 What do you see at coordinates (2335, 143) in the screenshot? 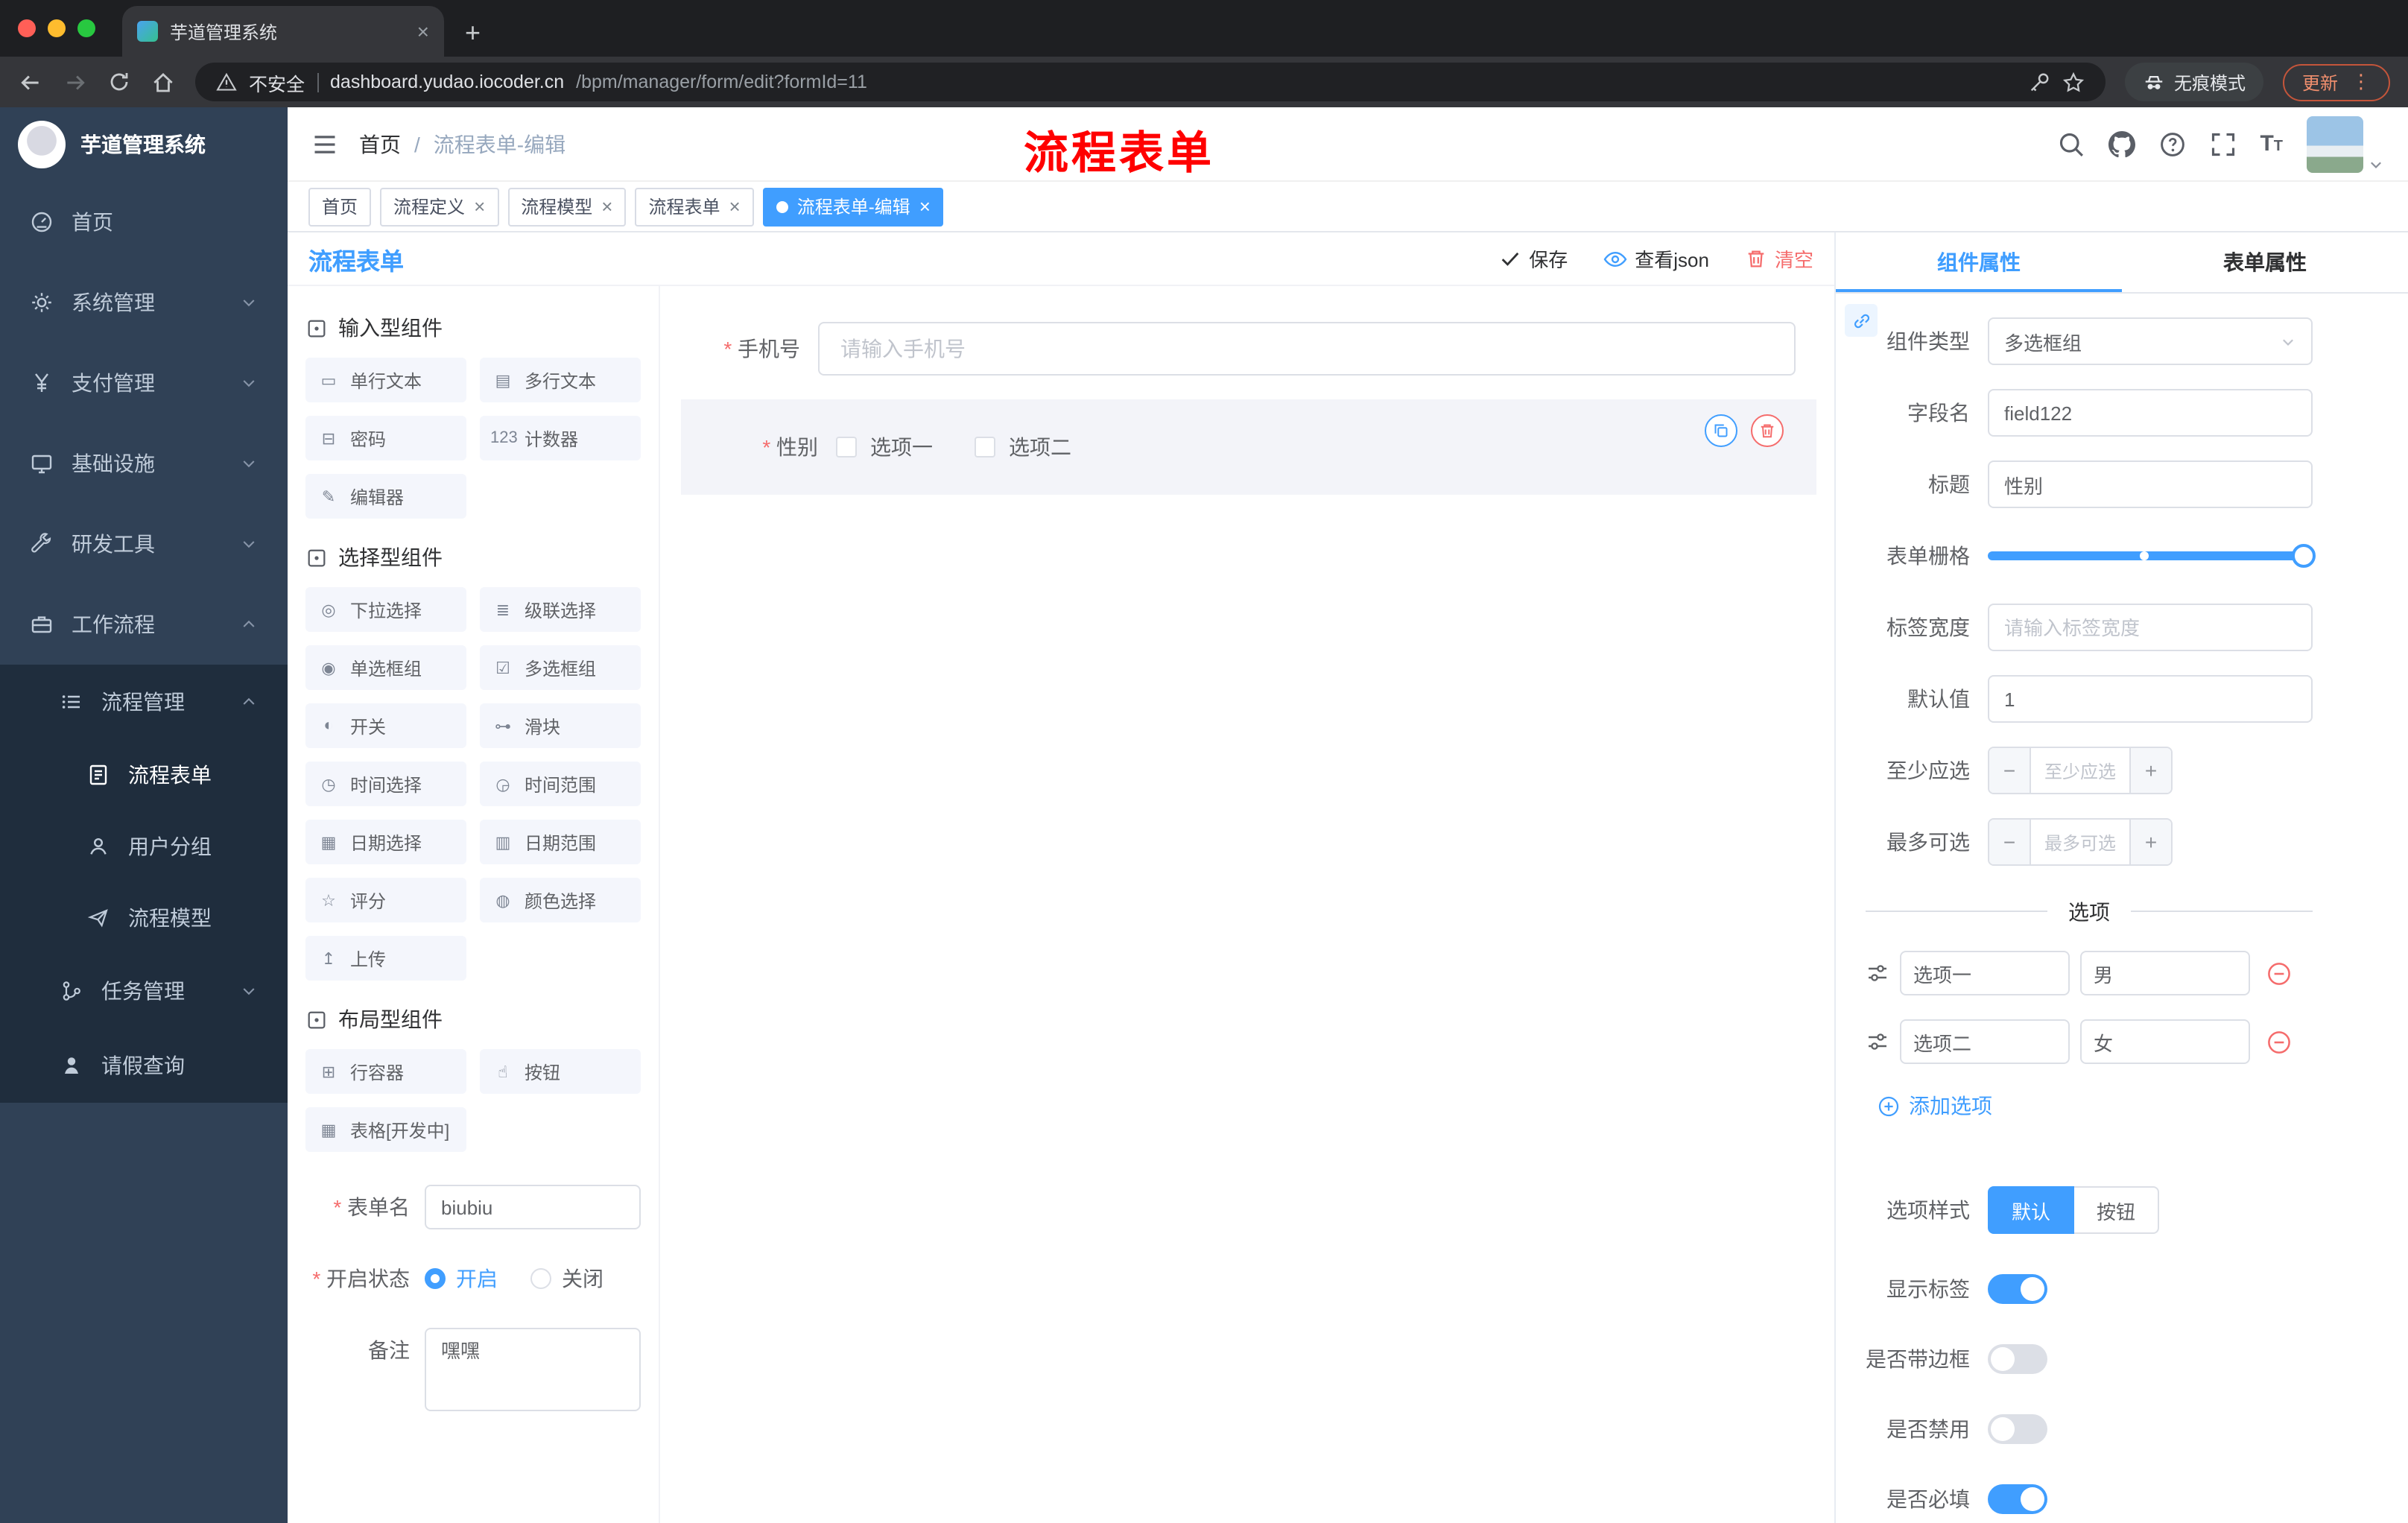
I see `avatar` at bounding box center [2335, 143].